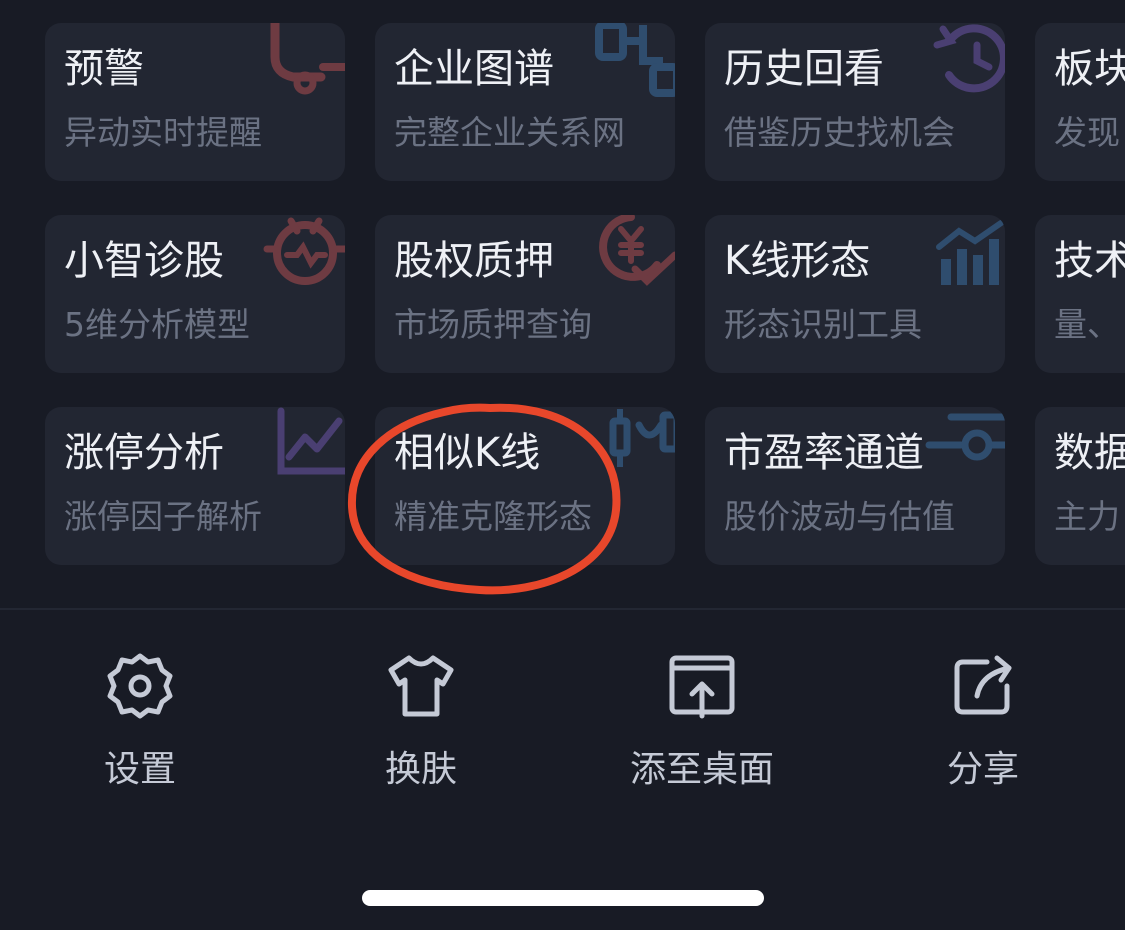 The width and height of the screenshot is (1125, 930). What do you see at coordinates (474, 69) in the screenshot?
I see `tool-title: 企业图谱` at bounding box center [474, 69].